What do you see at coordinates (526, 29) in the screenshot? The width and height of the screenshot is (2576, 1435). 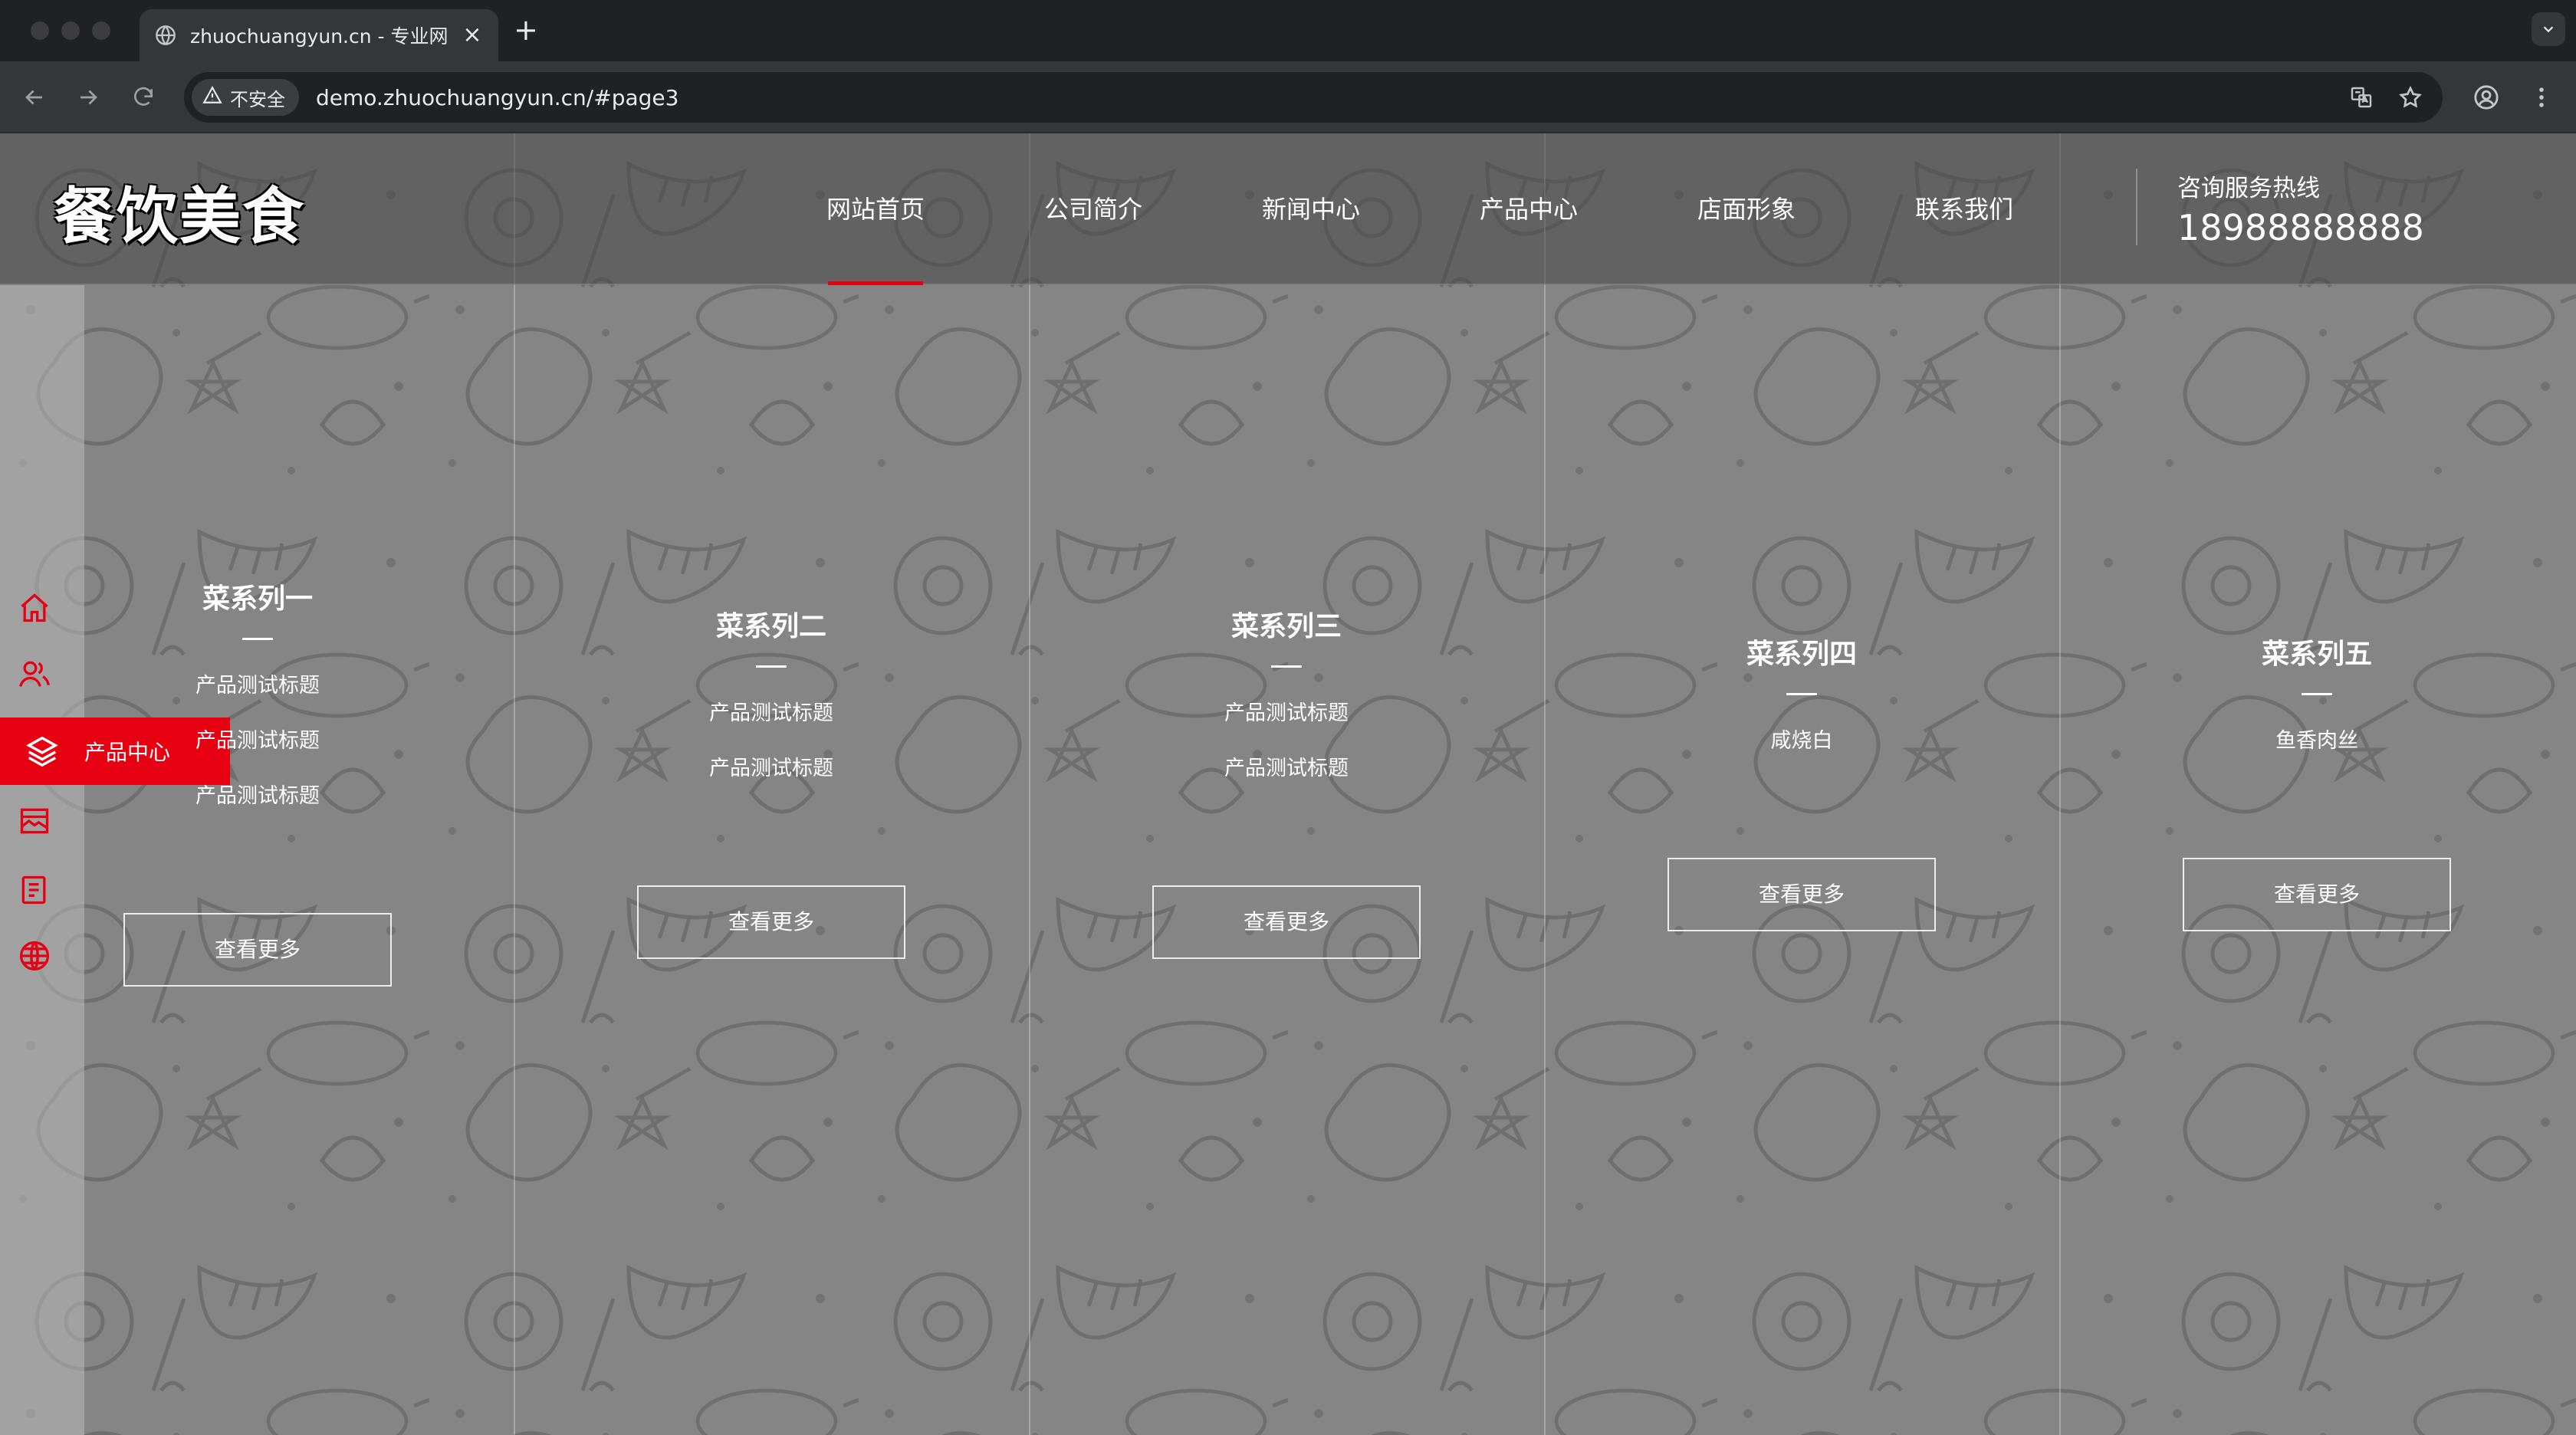 I see `new-tab-button: +` at bounding box center [526, 29].